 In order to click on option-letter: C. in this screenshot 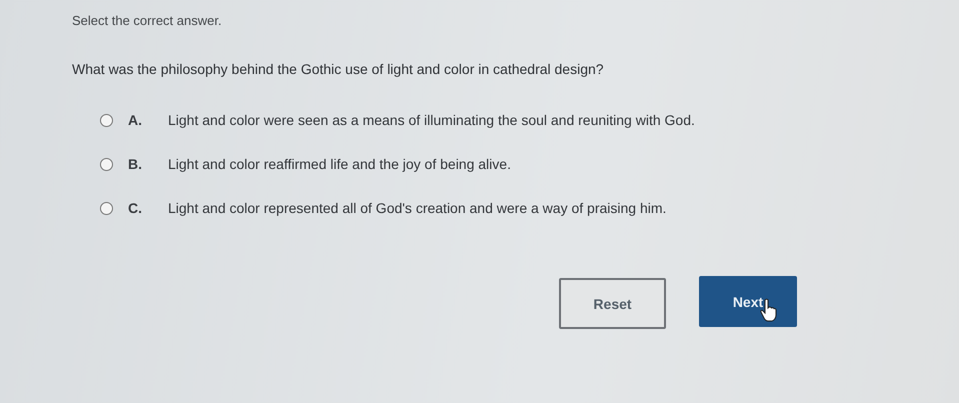, I will do `click(135, 208)`.